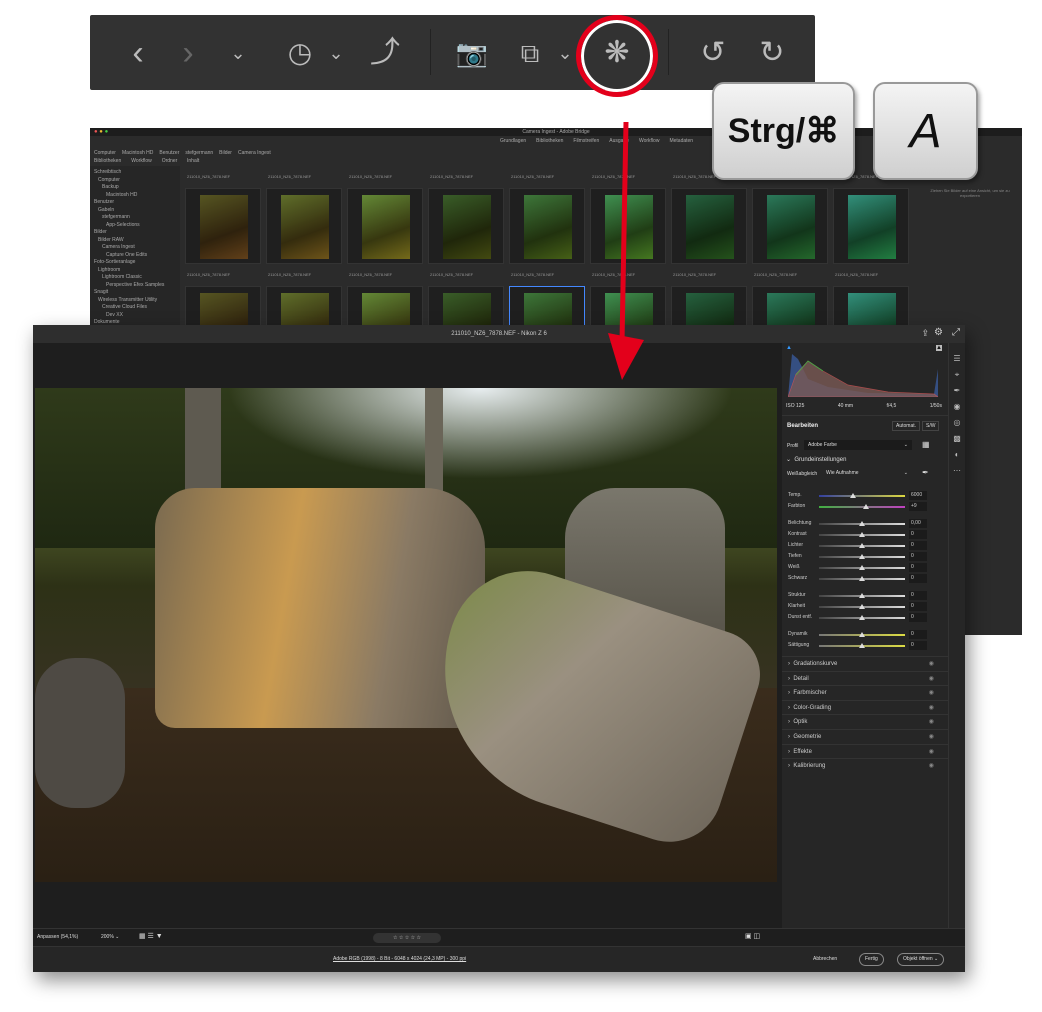 This screenshot has height=1012, width=1042. Describe the element at coordinates (865, 721) in the screenshot. I see `section-optik: › Optik ◉` at that location.